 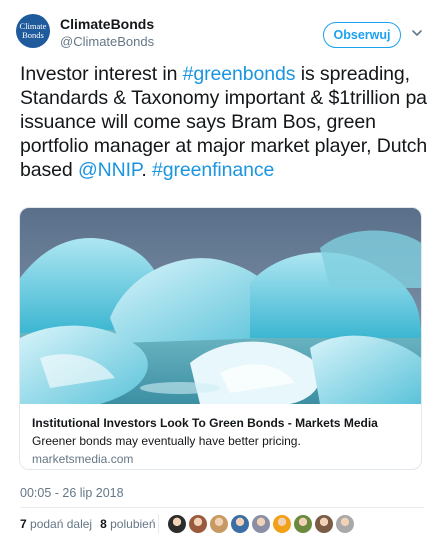 I want to click on hashtag-link: #greenfinance, so click(x=213, y=170).